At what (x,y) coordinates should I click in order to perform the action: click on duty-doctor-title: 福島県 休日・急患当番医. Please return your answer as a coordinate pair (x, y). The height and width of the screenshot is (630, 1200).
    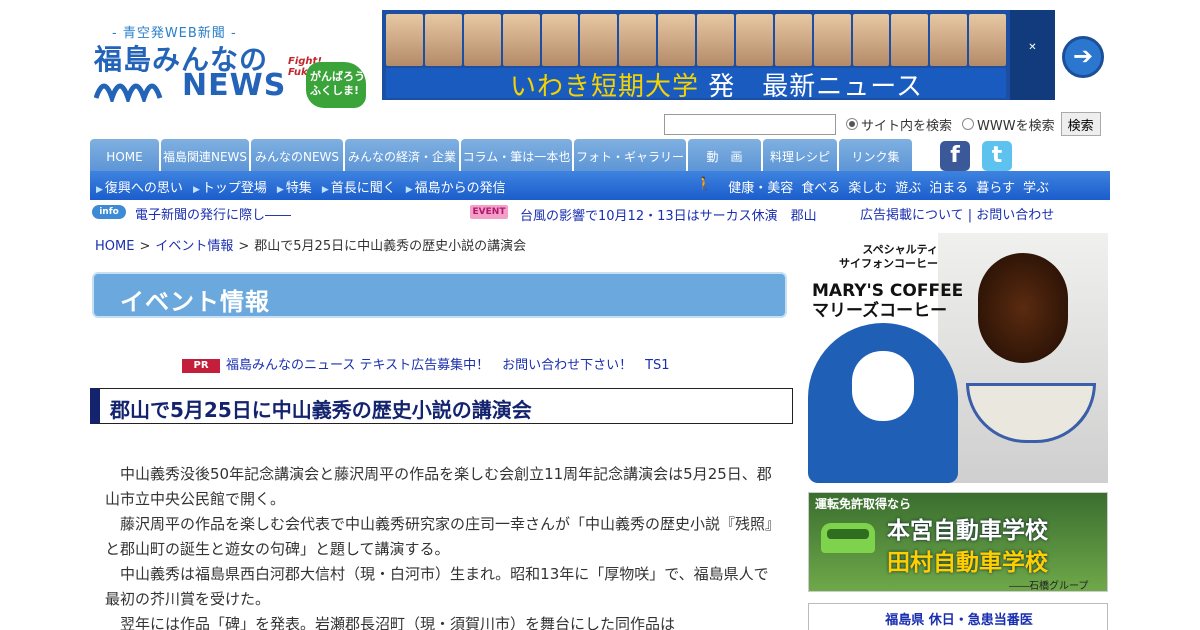
    Looking at the image, I should click on (959, 620).